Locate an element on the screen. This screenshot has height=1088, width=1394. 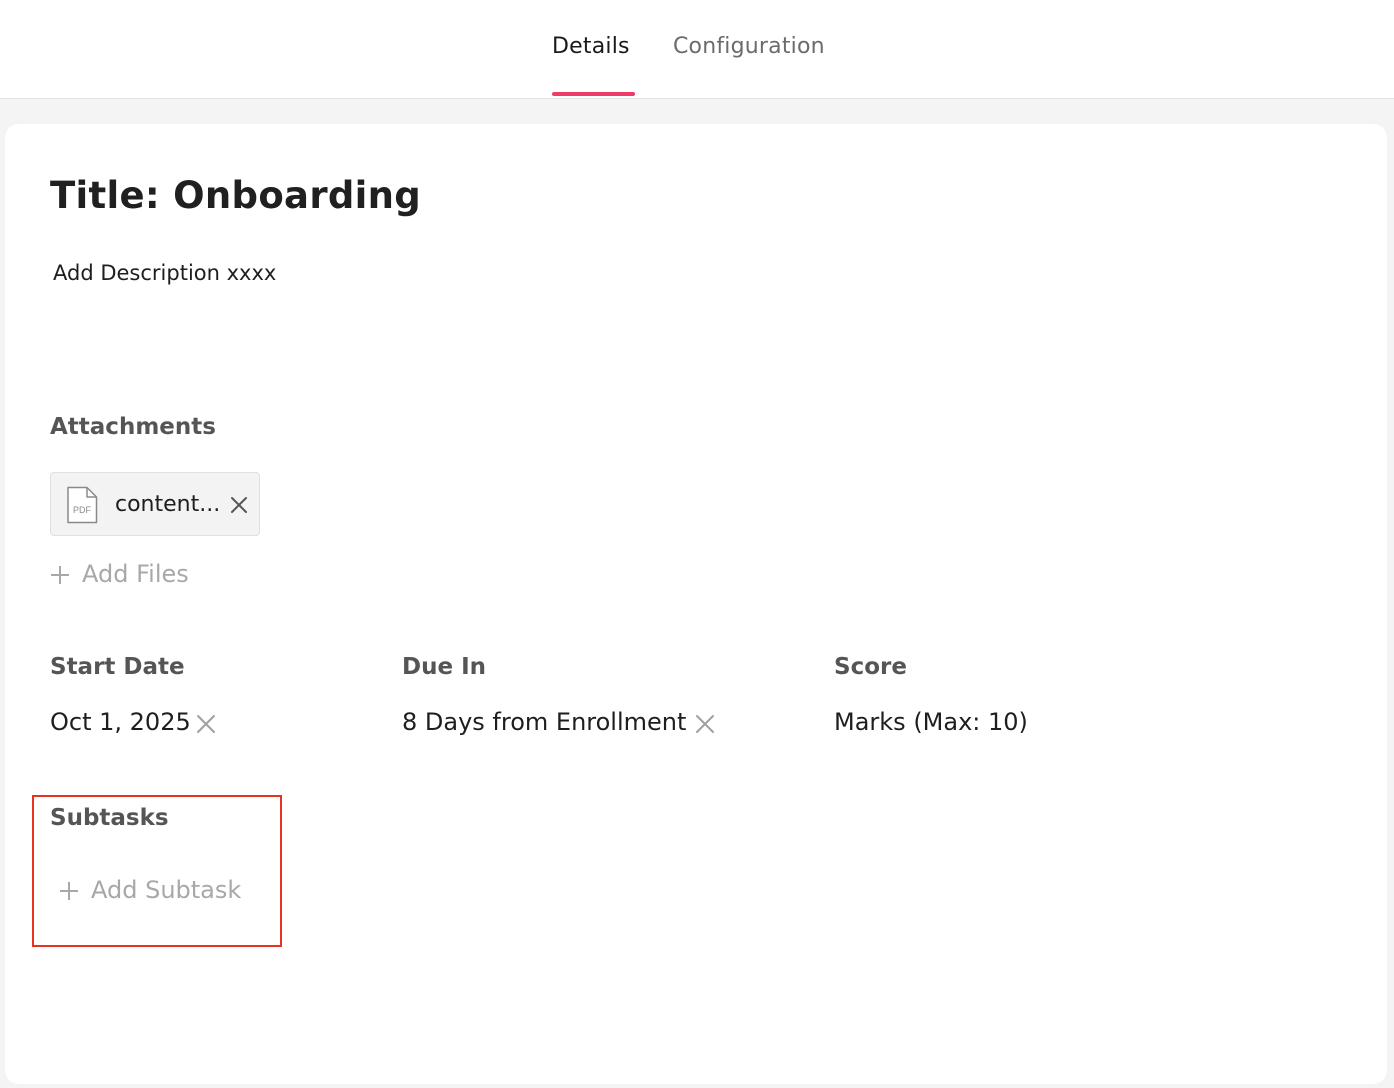
remove-attachment-icon is located at coordinates (239, 505).